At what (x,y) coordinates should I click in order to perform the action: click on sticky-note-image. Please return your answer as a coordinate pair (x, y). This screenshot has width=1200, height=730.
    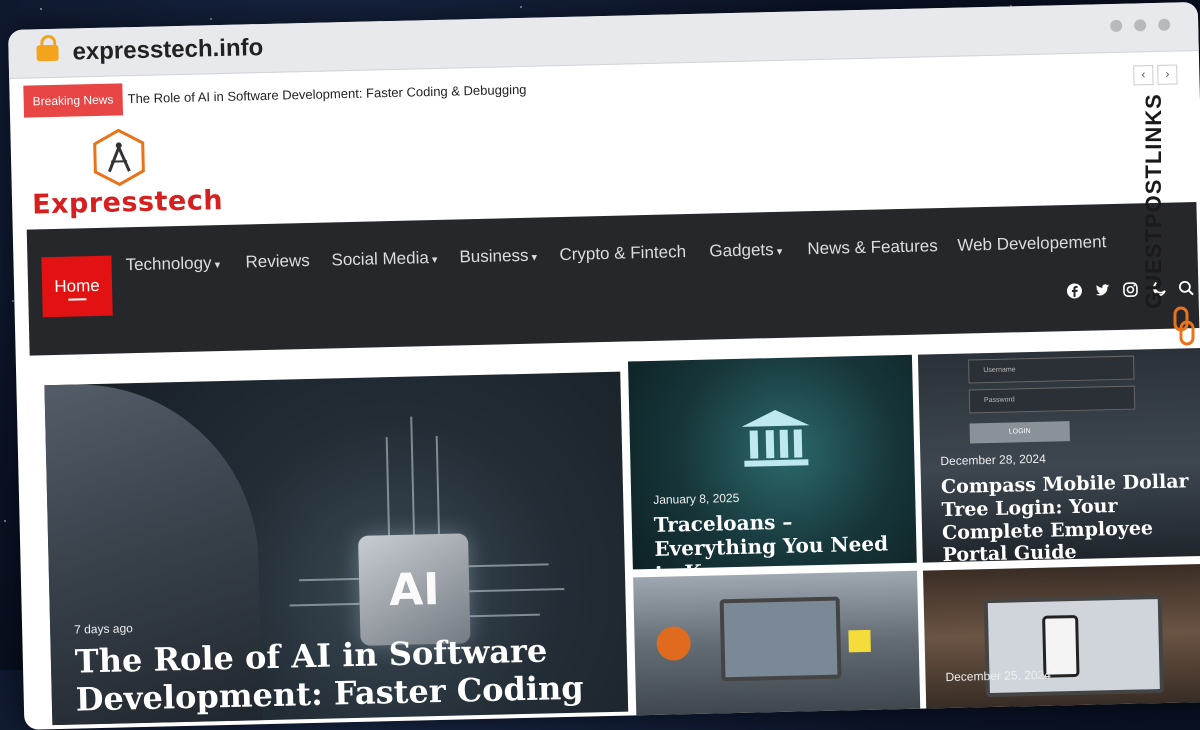
    Looking at the image, I should click on (859, 641).